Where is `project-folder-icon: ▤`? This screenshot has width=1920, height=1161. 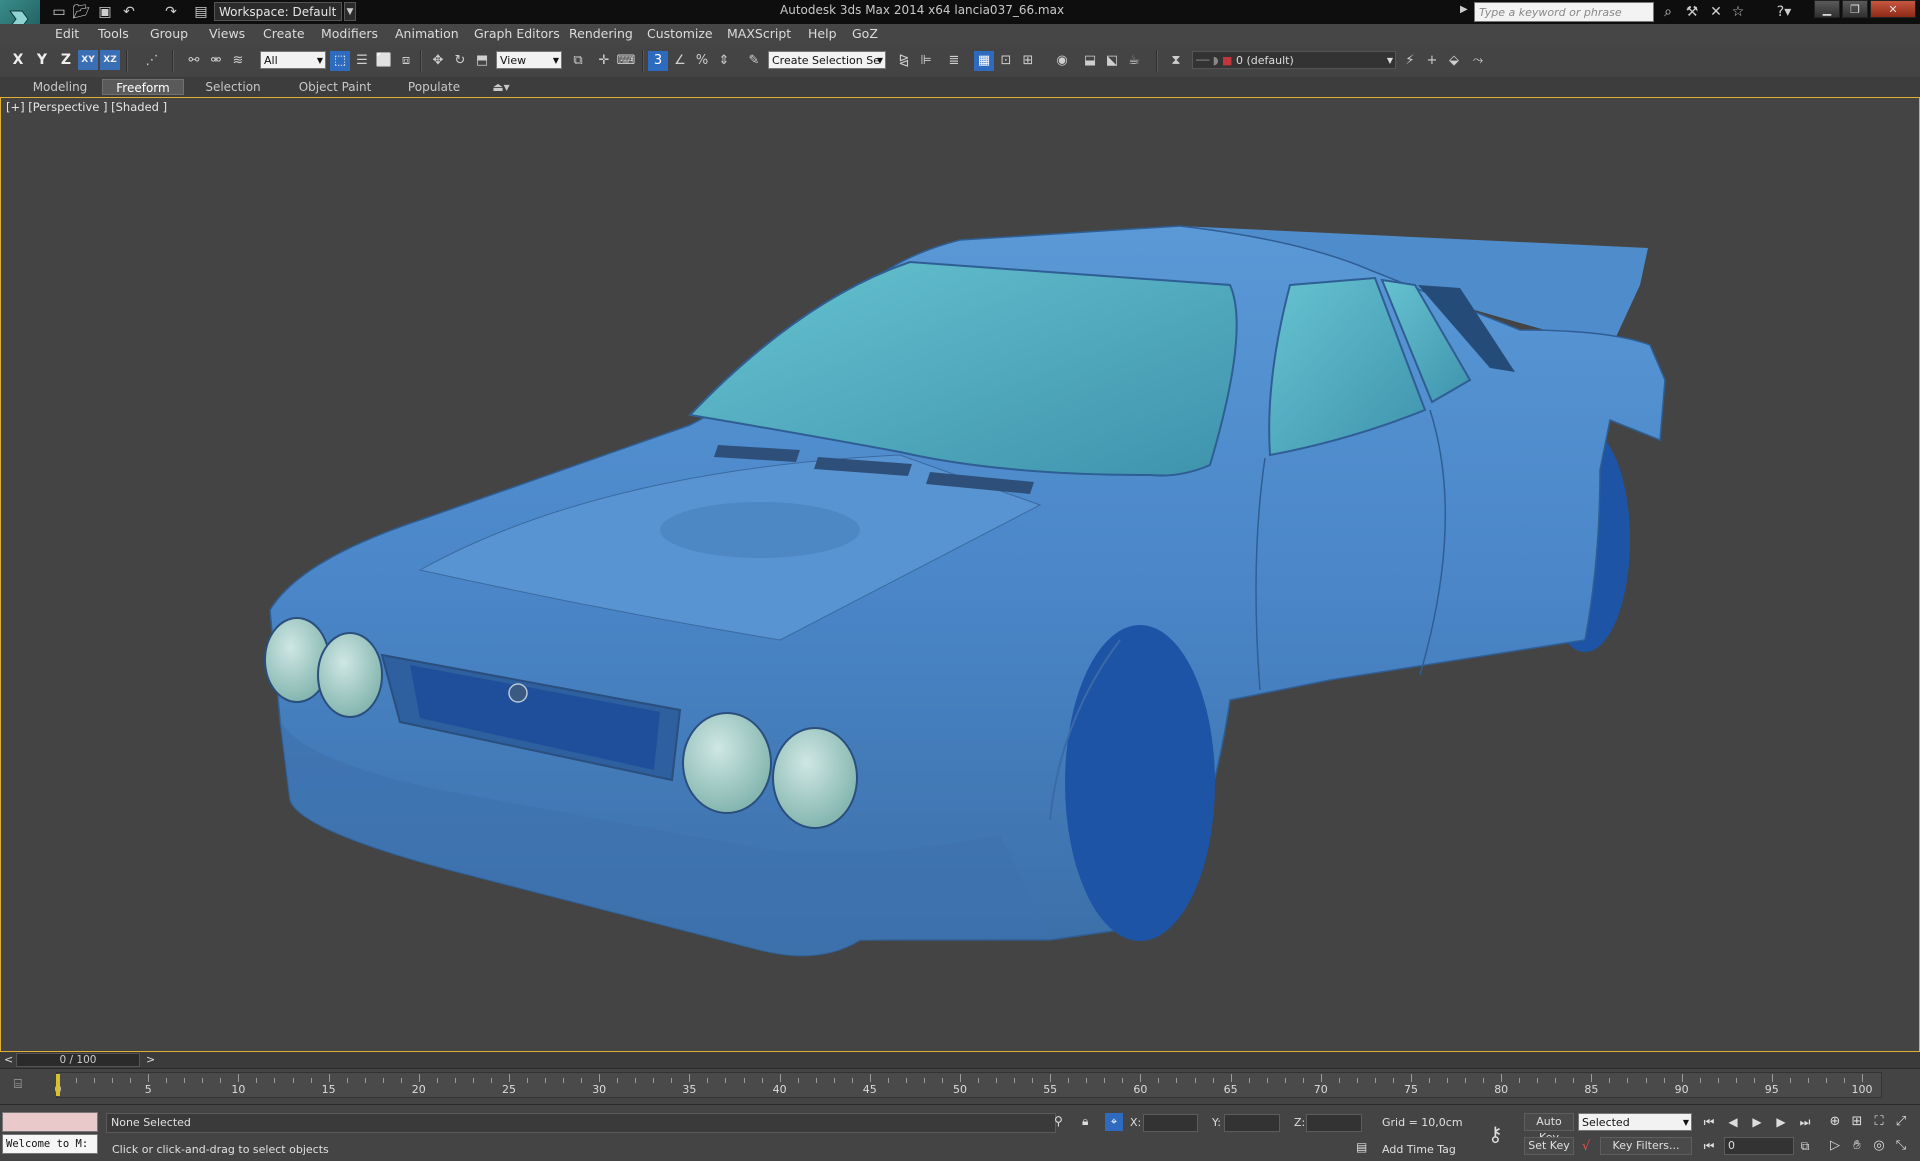
project-folder-icon: ▤ is located at coordinates (201, 12).